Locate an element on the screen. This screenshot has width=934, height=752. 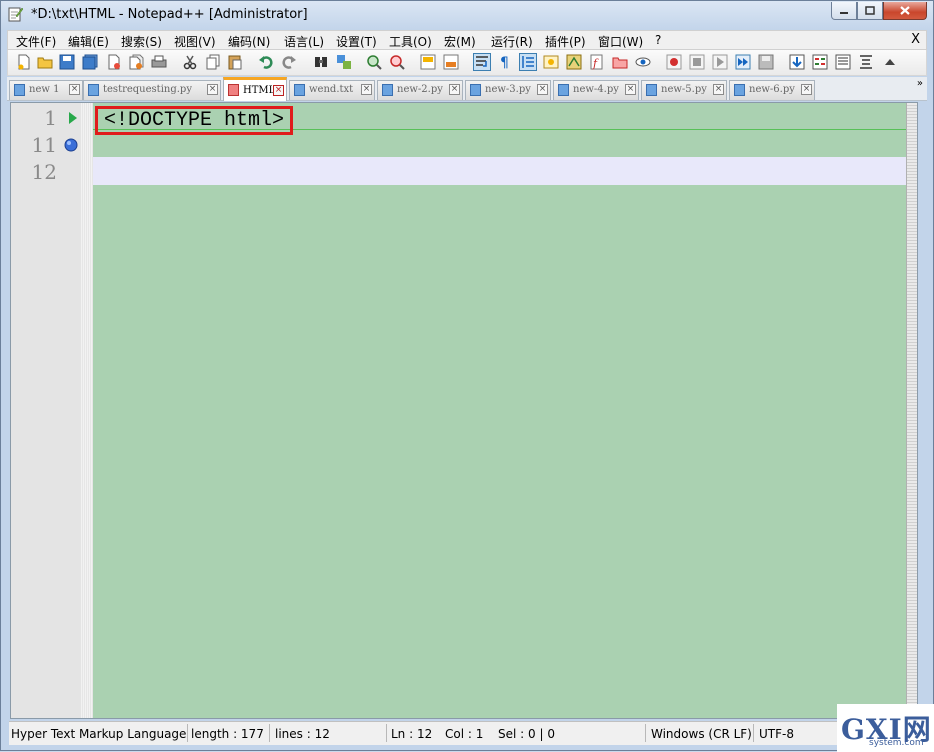
tab-new-5: new-5.py × is located at coordinates (684, 90).